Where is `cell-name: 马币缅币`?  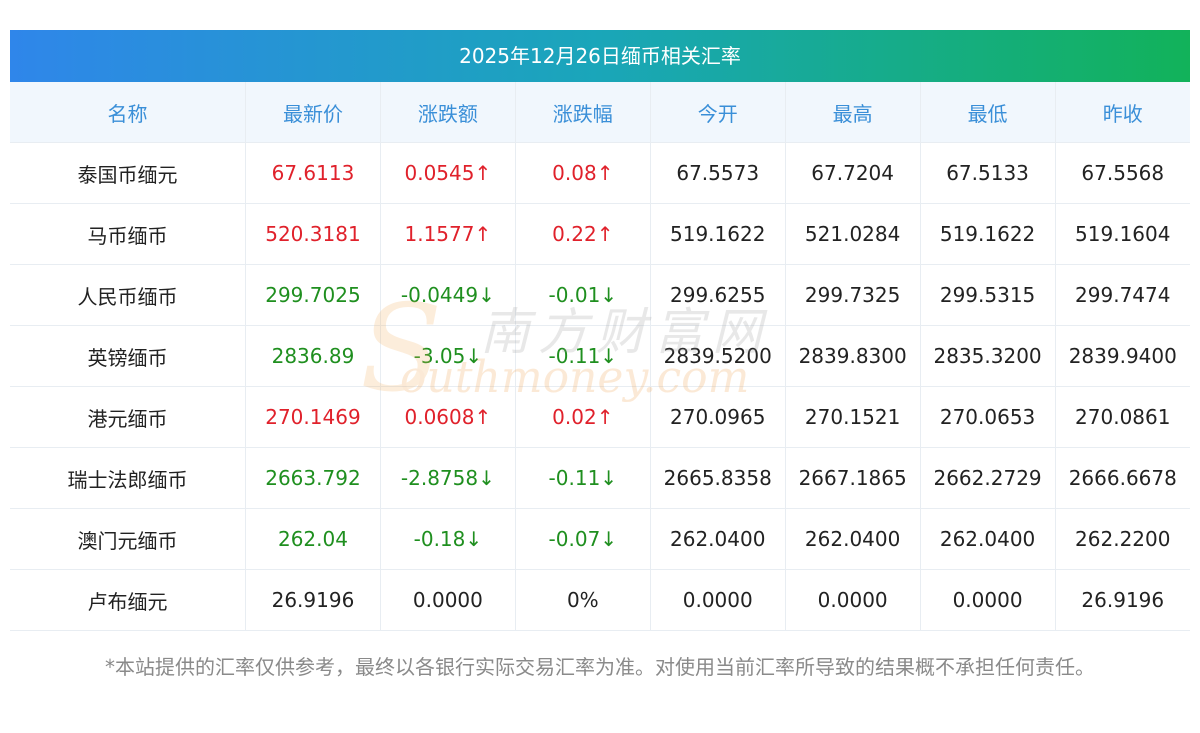
cell-name: 马币缅币 is located at coordinates (128, 234).